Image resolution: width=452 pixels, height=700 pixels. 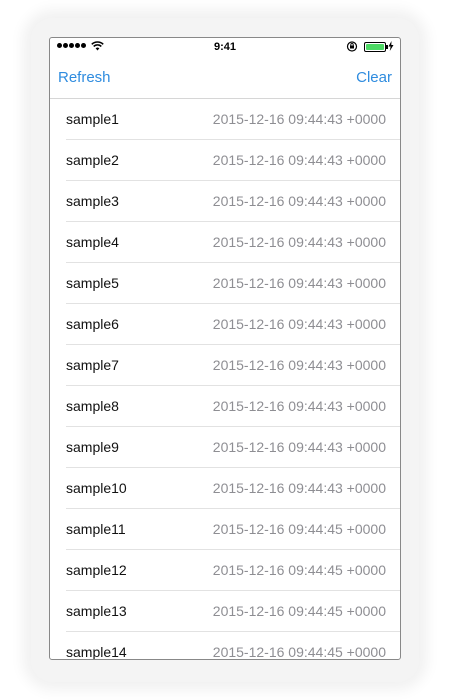 I want to click on item-title: sample8, so click(x=92, y=406).